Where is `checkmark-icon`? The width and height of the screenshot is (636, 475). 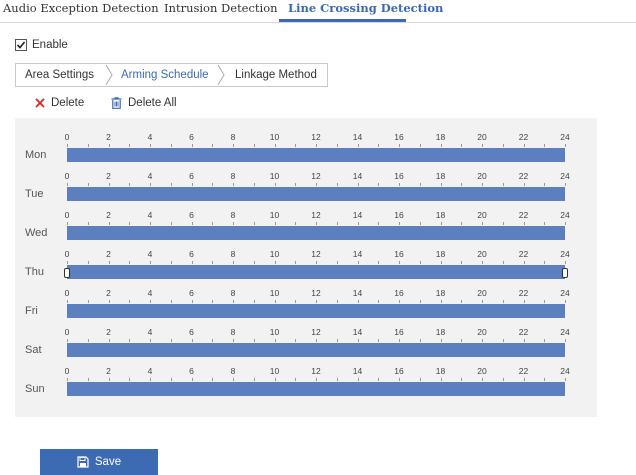 checkmark-icon is located at coordinates (21, 45).